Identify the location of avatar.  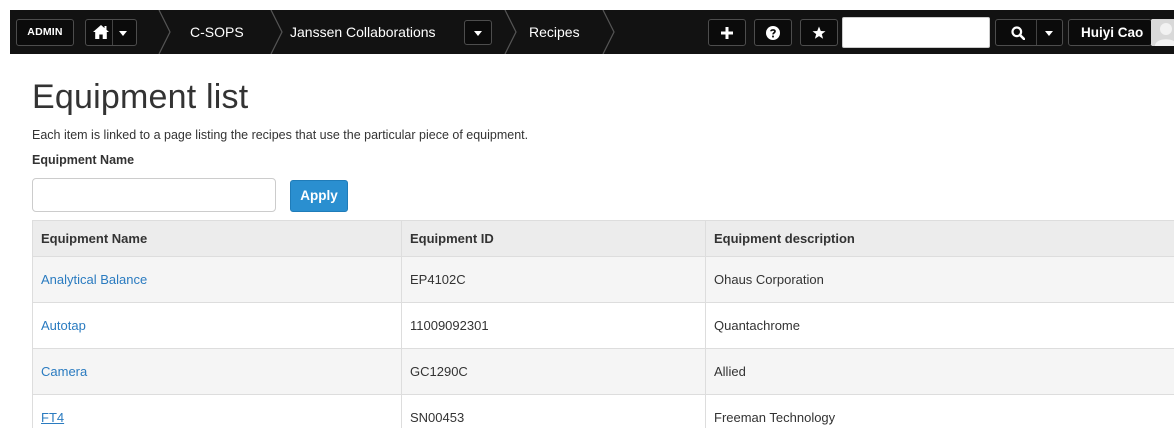
(1162, 32).